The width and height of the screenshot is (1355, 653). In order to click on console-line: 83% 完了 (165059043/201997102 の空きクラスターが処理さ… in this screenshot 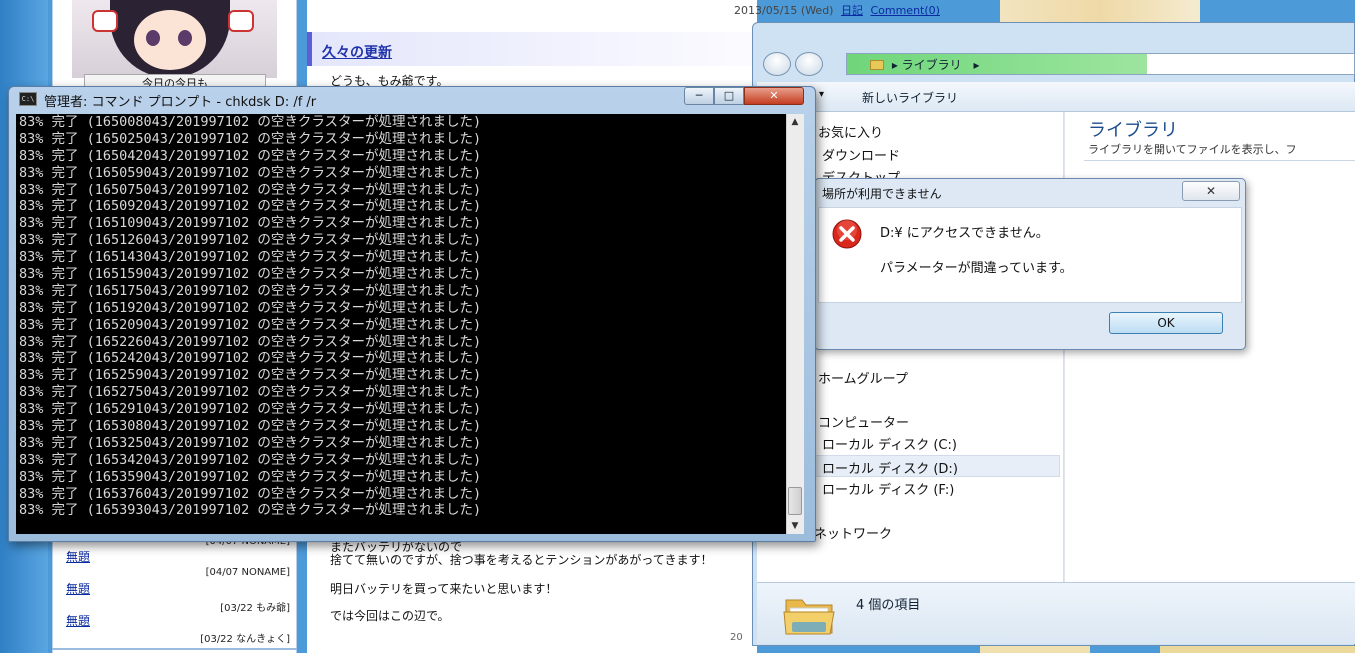, I will do `click(250, 172)`.